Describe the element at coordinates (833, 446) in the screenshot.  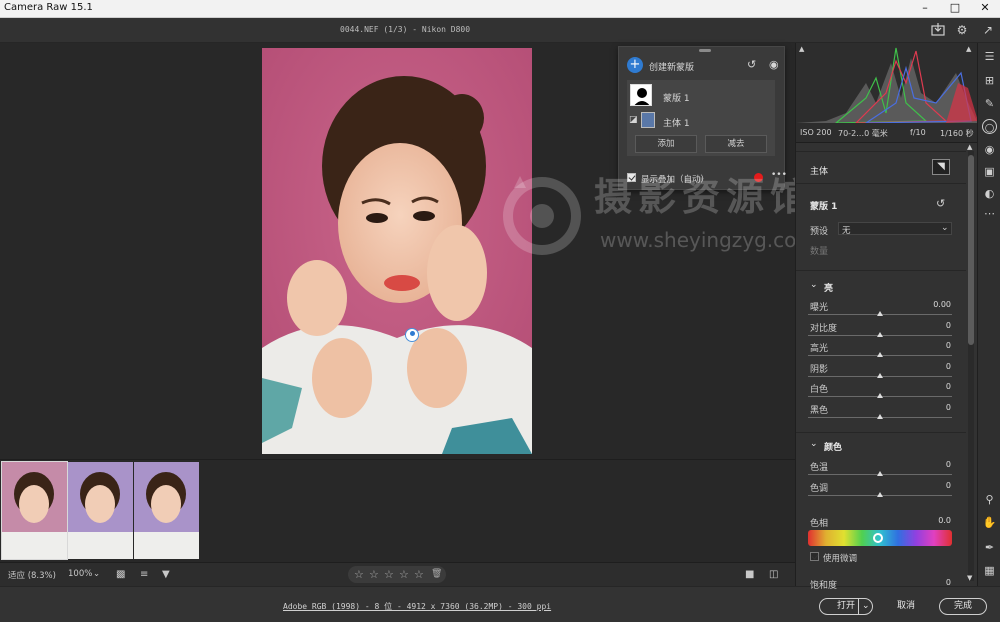
I see `color-section-title: 颜色` at that location.